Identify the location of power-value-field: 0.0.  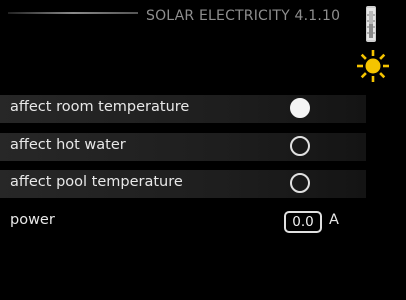
(303, 222).